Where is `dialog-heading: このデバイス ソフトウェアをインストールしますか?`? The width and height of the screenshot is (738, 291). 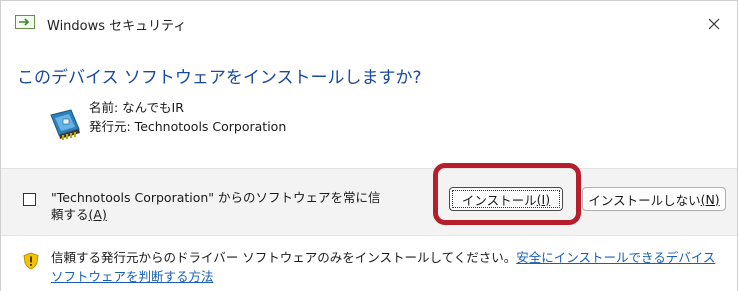 dialog-heading: このデバイス ソフトウェアをインストールしますか? is located at coordinates (219, 78).